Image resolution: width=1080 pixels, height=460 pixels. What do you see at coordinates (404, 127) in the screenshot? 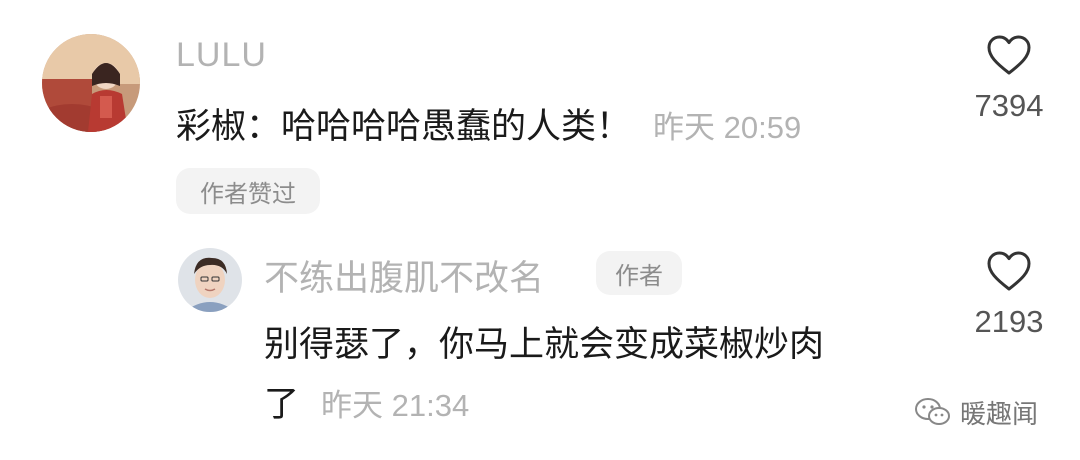
I see `comment-body: 彩椒：哈哈哈哈愚蠢的人类！` at bounding box center [404, 127].